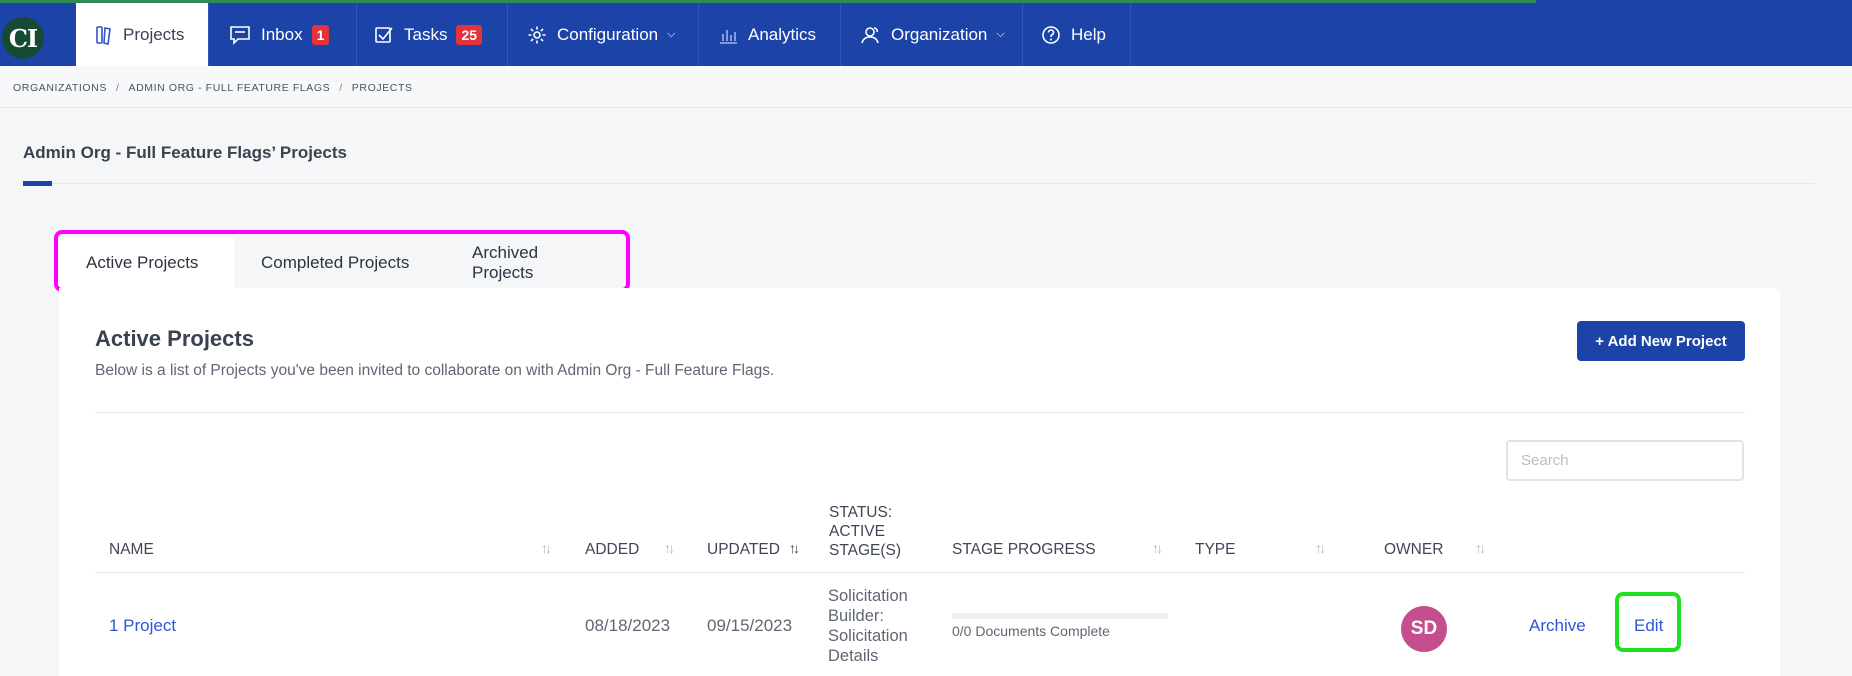  Describe the element at coordinates (154, 34) in the screenshot. I see `nav-item-label: Projects` at that location.